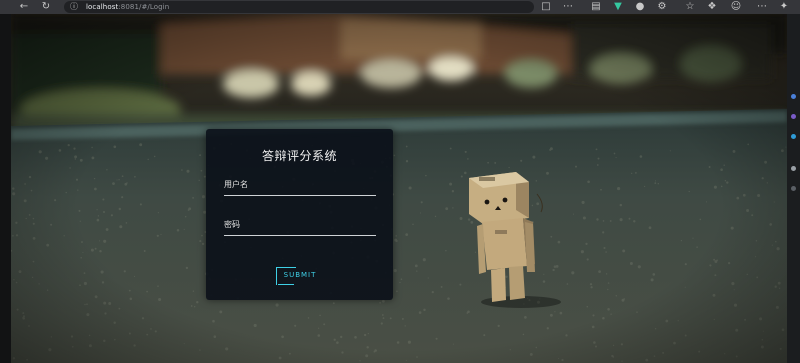 This screenshot has height=363, width=800. What do you see at coordinates (784, 7) in the screenshot?
I see `copilot-icon: ✦` at bounding box center [784, 7].